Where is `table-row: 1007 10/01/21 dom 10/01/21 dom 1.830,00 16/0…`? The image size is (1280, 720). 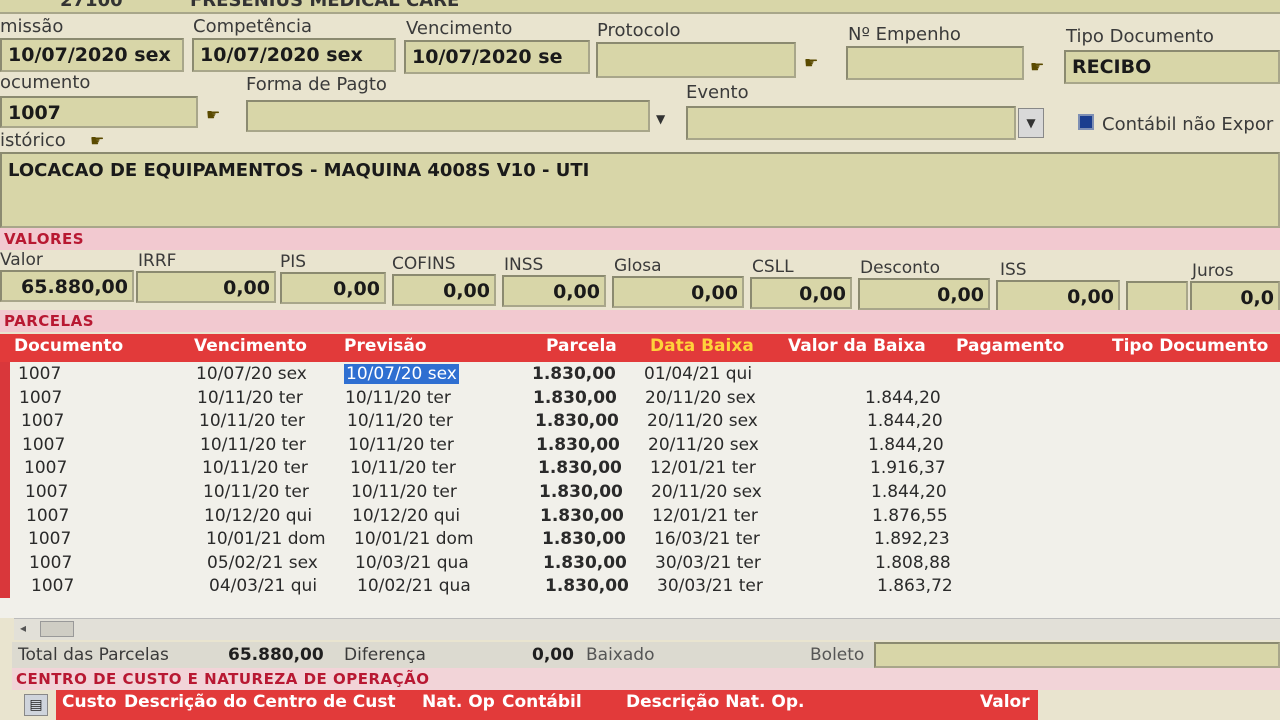
table-row: 1007 10/01/21 dom 10/01/21 dom 1.830,00 16/0… is located at coordinates (640, 539).